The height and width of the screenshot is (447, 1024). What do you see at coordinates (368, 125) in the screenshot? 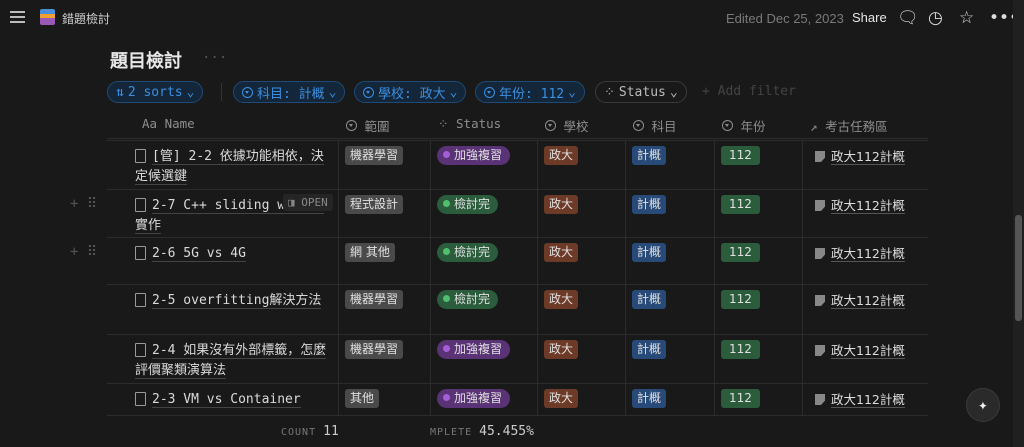
I see `column-header-range: 範圍` at bounding box center [368, 125].